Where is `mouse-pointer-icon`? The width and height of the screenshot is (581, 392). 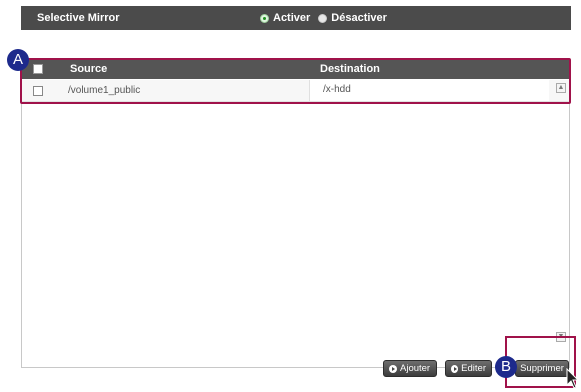
mouse-pointer-icon is located at coordinates (573, 378).